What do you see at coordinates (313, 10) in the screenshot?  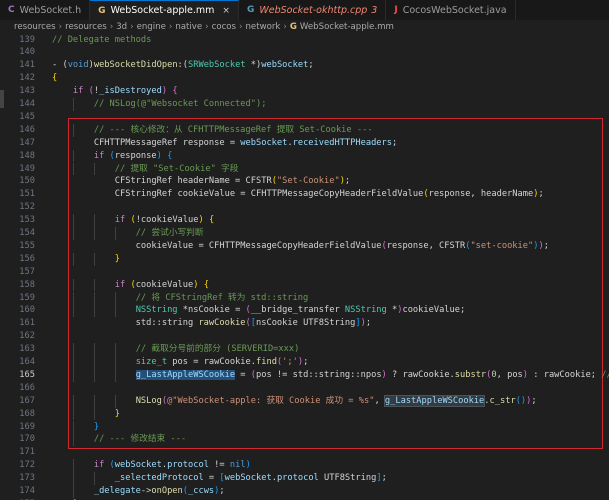 I see `tab-websocket-okhttp-cpp: G WebSocket-okhttp.cpp 3` at bounding box center [313, 10].